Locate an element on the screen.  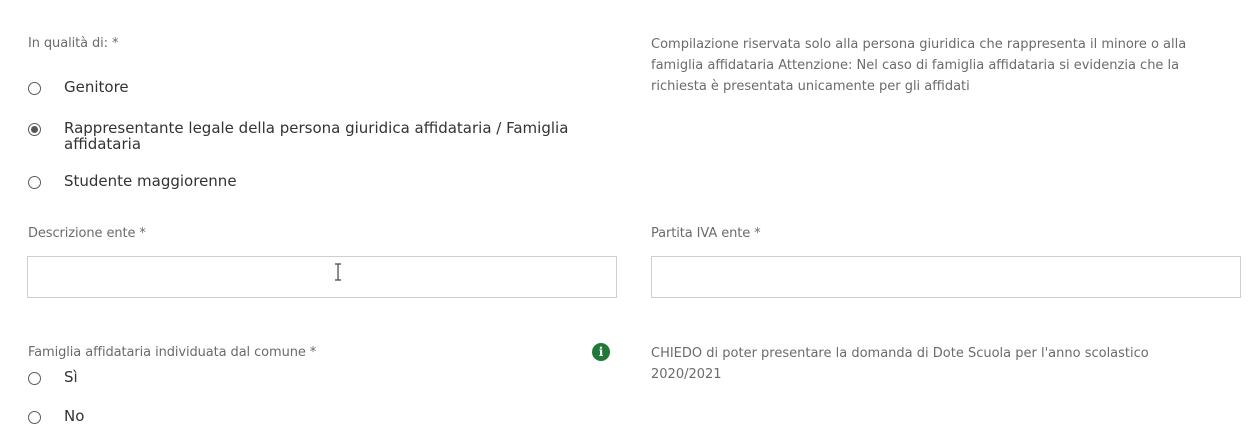
radio-label-si: Sì is located at coordinates (71, 377).